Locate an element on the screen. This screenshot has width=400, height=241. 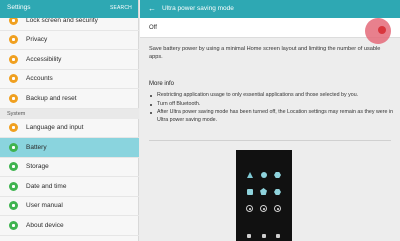
sidebar-title: Settings is located at coordinates (19, 7).